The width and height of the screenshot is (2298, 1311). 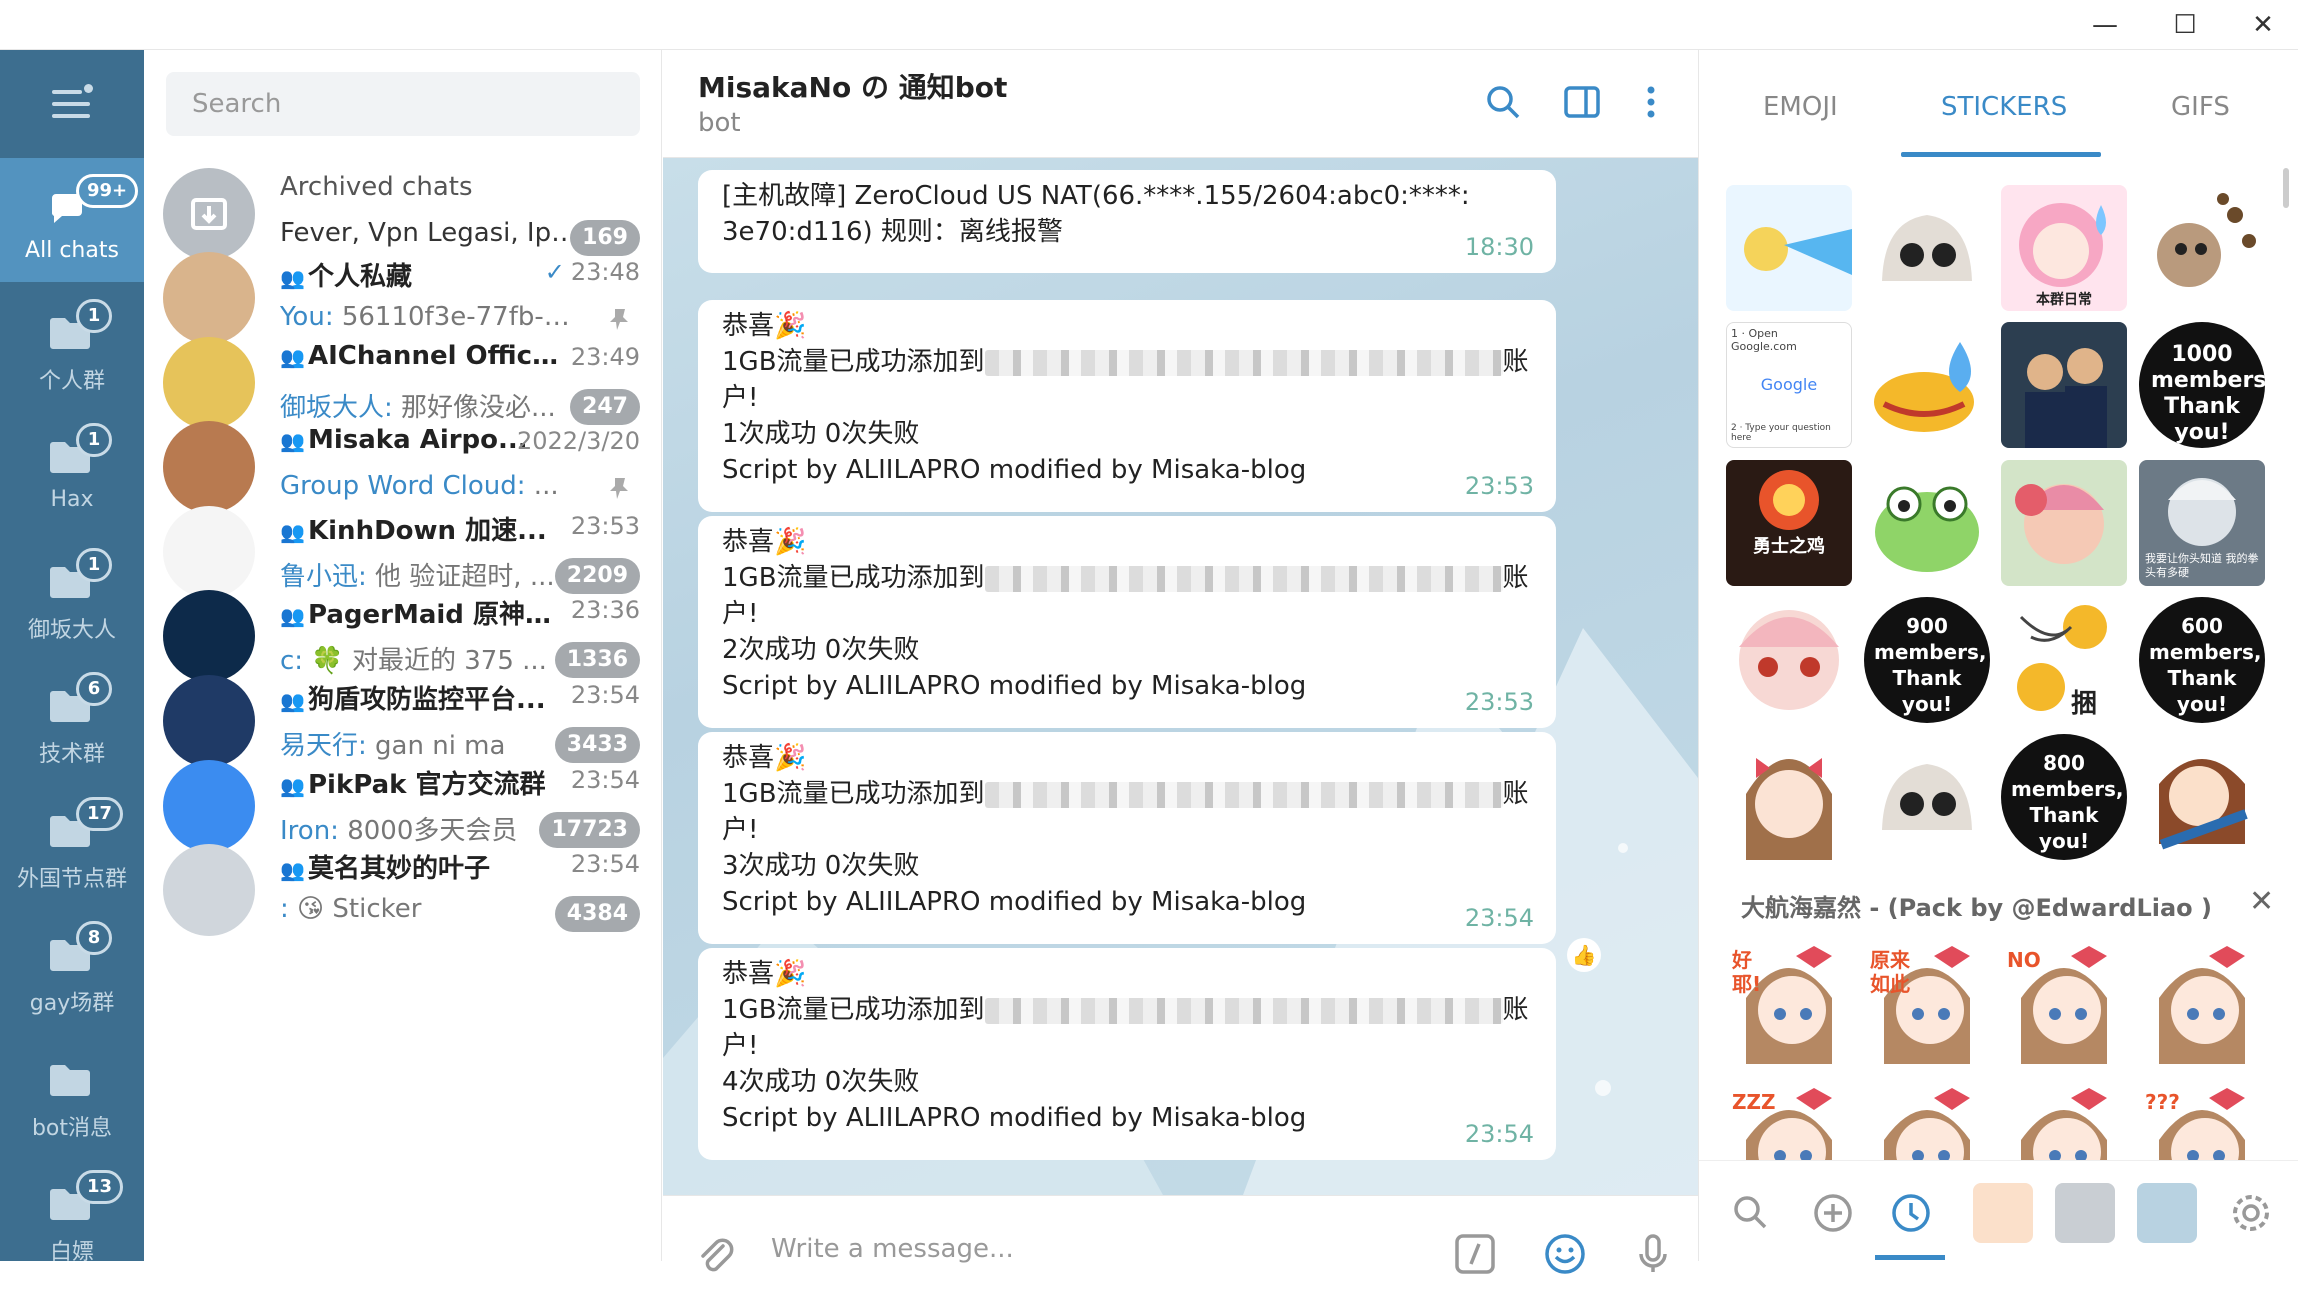 What do you see at coordinates (72, 967) in the screenshot?
I see `folder-6: gay场群 8` at bounding box center [72, 967].